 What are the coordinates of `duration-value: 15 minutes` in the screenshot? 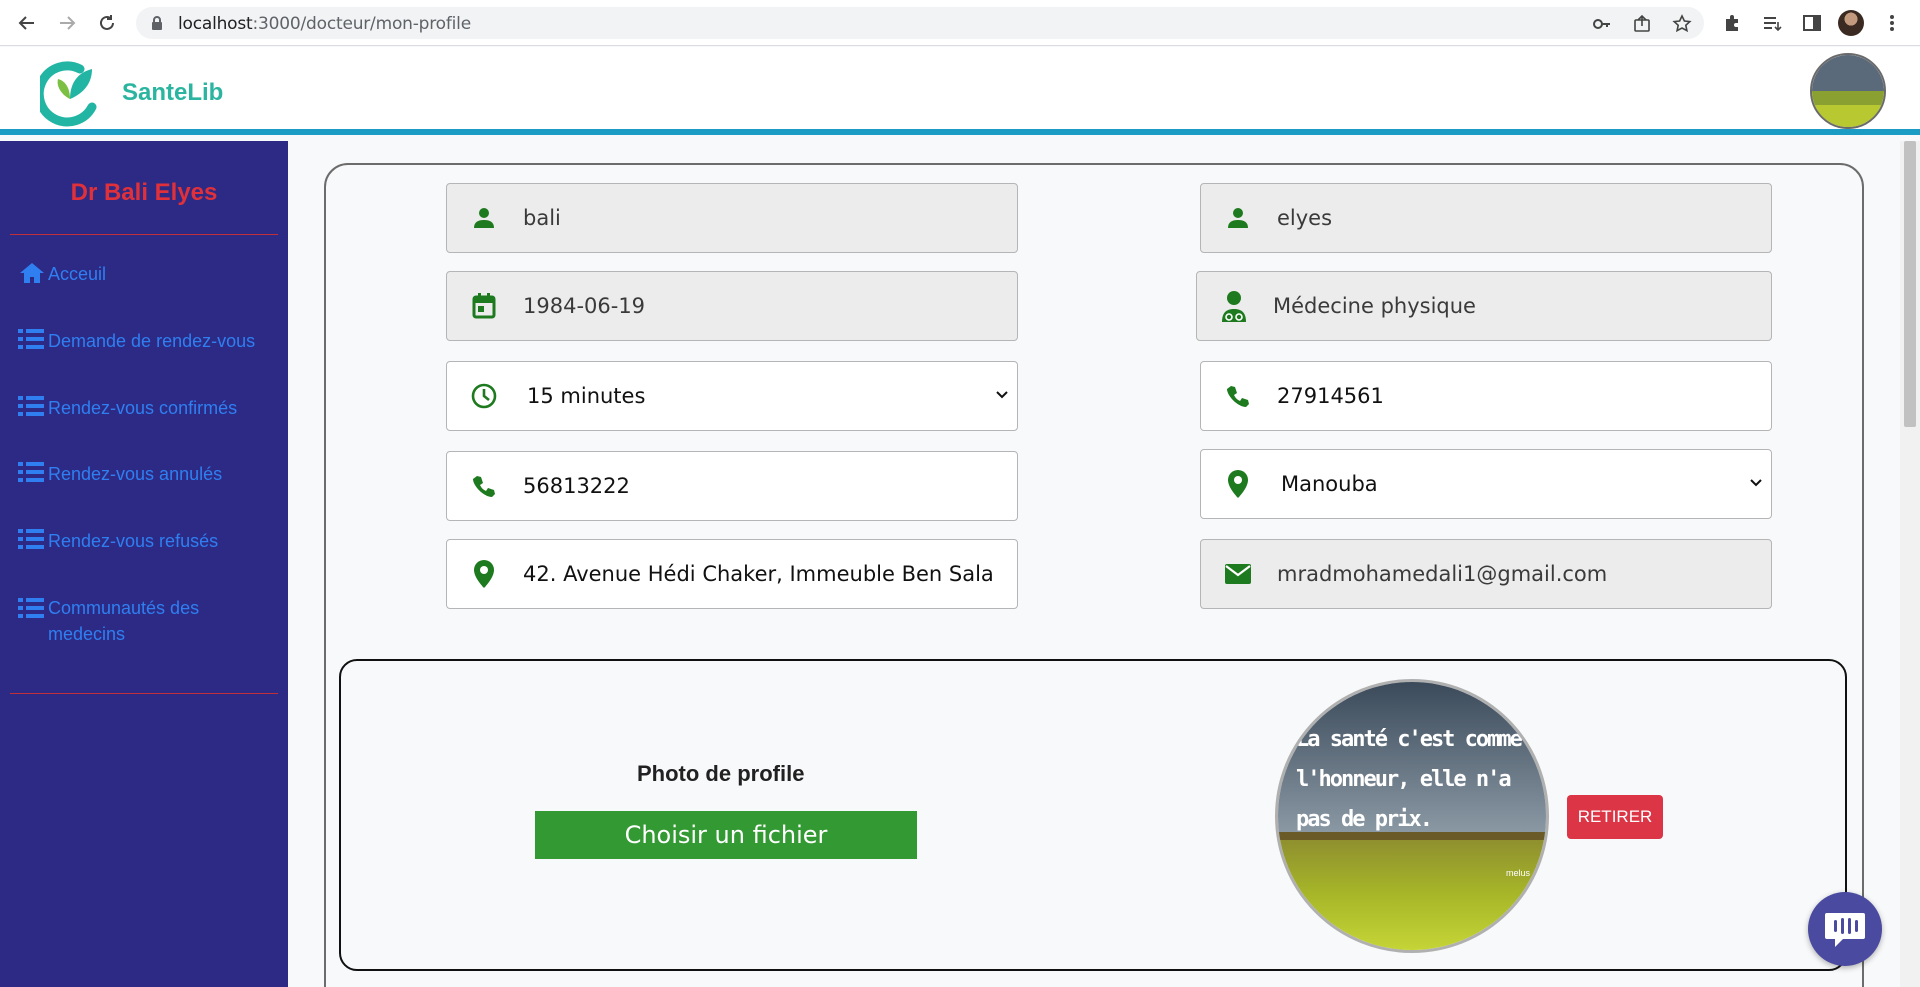 It's located at (586, 396).